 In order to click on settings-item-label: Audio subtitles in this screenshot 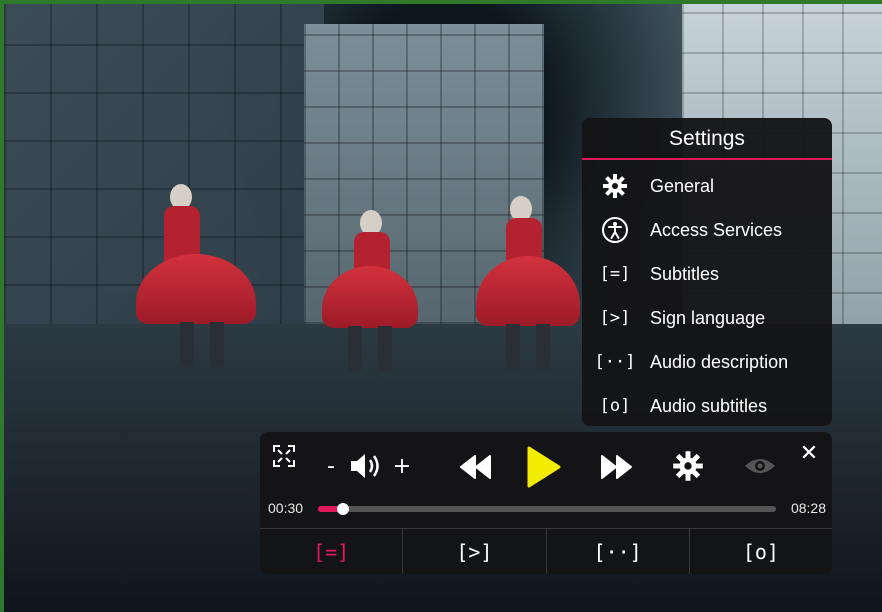, I will do `click(709, 405)`.